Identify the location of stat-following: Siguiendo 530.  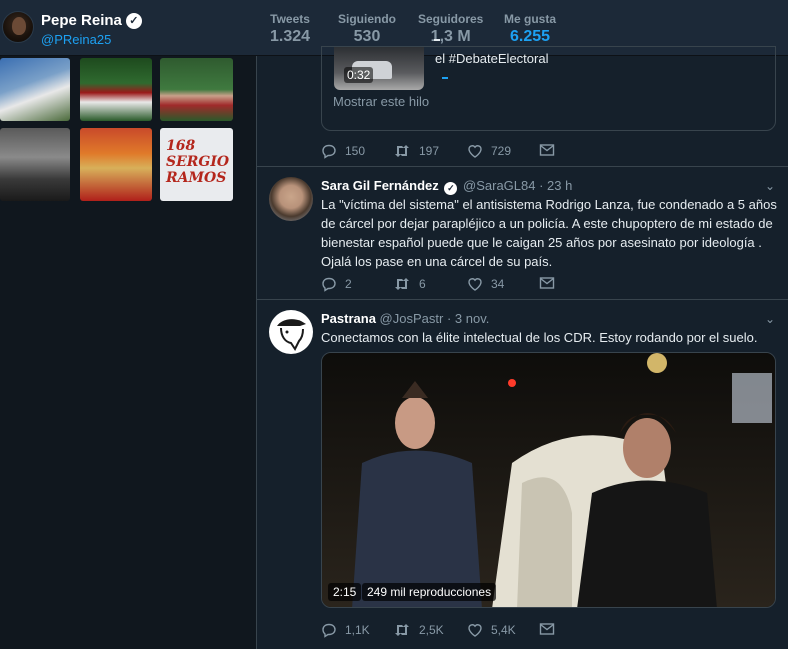
(367, 29).